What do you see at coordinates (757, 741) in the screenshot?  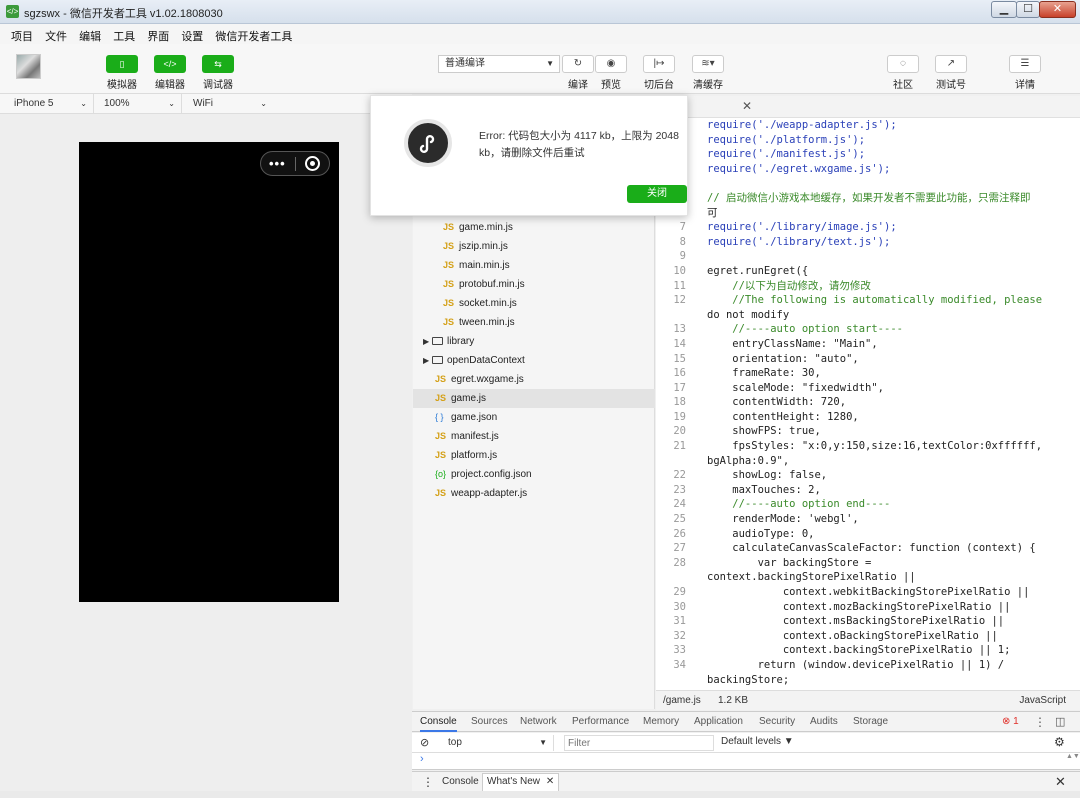 I see `log-levels-select: Default levels ▼` at bounding box center [757, 741].